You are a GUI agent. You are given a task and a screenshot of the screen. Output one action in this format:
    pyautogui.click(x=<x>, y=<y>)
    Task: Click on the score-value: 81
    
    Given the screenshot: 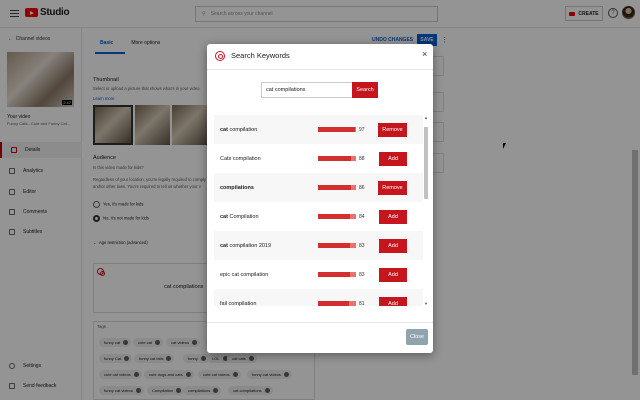 What is the action you would take?
    pyautogui.click(x=362, y=303)
    